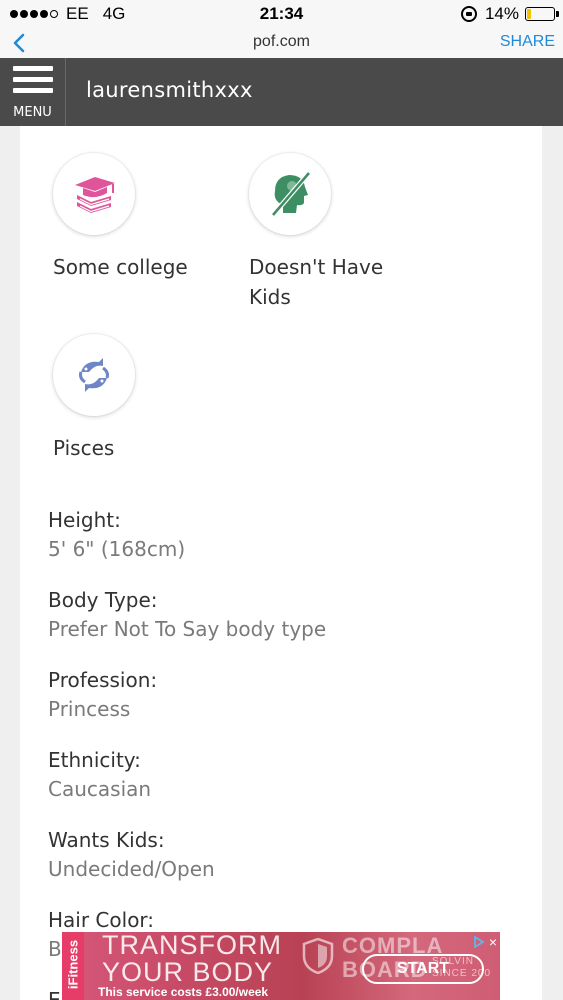  I want to click on detail-partial: E, so click(54, 993).